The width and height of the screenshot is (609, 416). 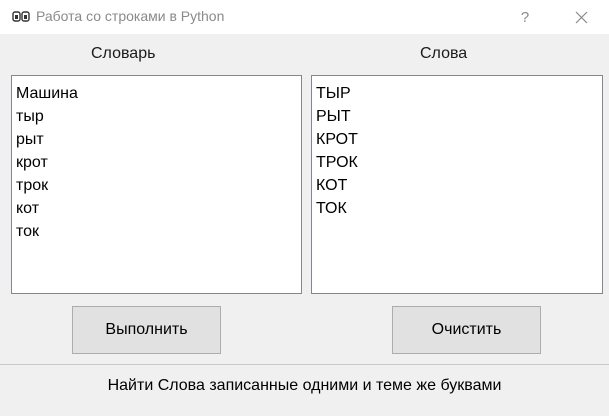 What do you see at coordinates (21, 16) in the screenshot?
I see `app-logo-icon` at bounding box center [21, 16].